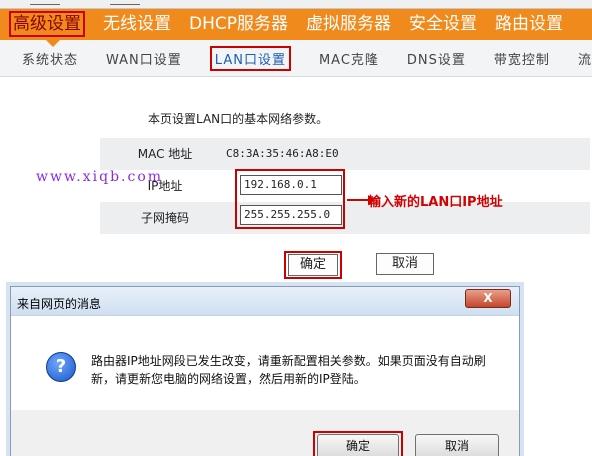 The height and width of the screenshot is (456, 592). What do you see at coordinates (238, 24) in the screenshot?
I see `main-nav-item-dhcp: DHCP服务器` at bounding box center [238, 24].